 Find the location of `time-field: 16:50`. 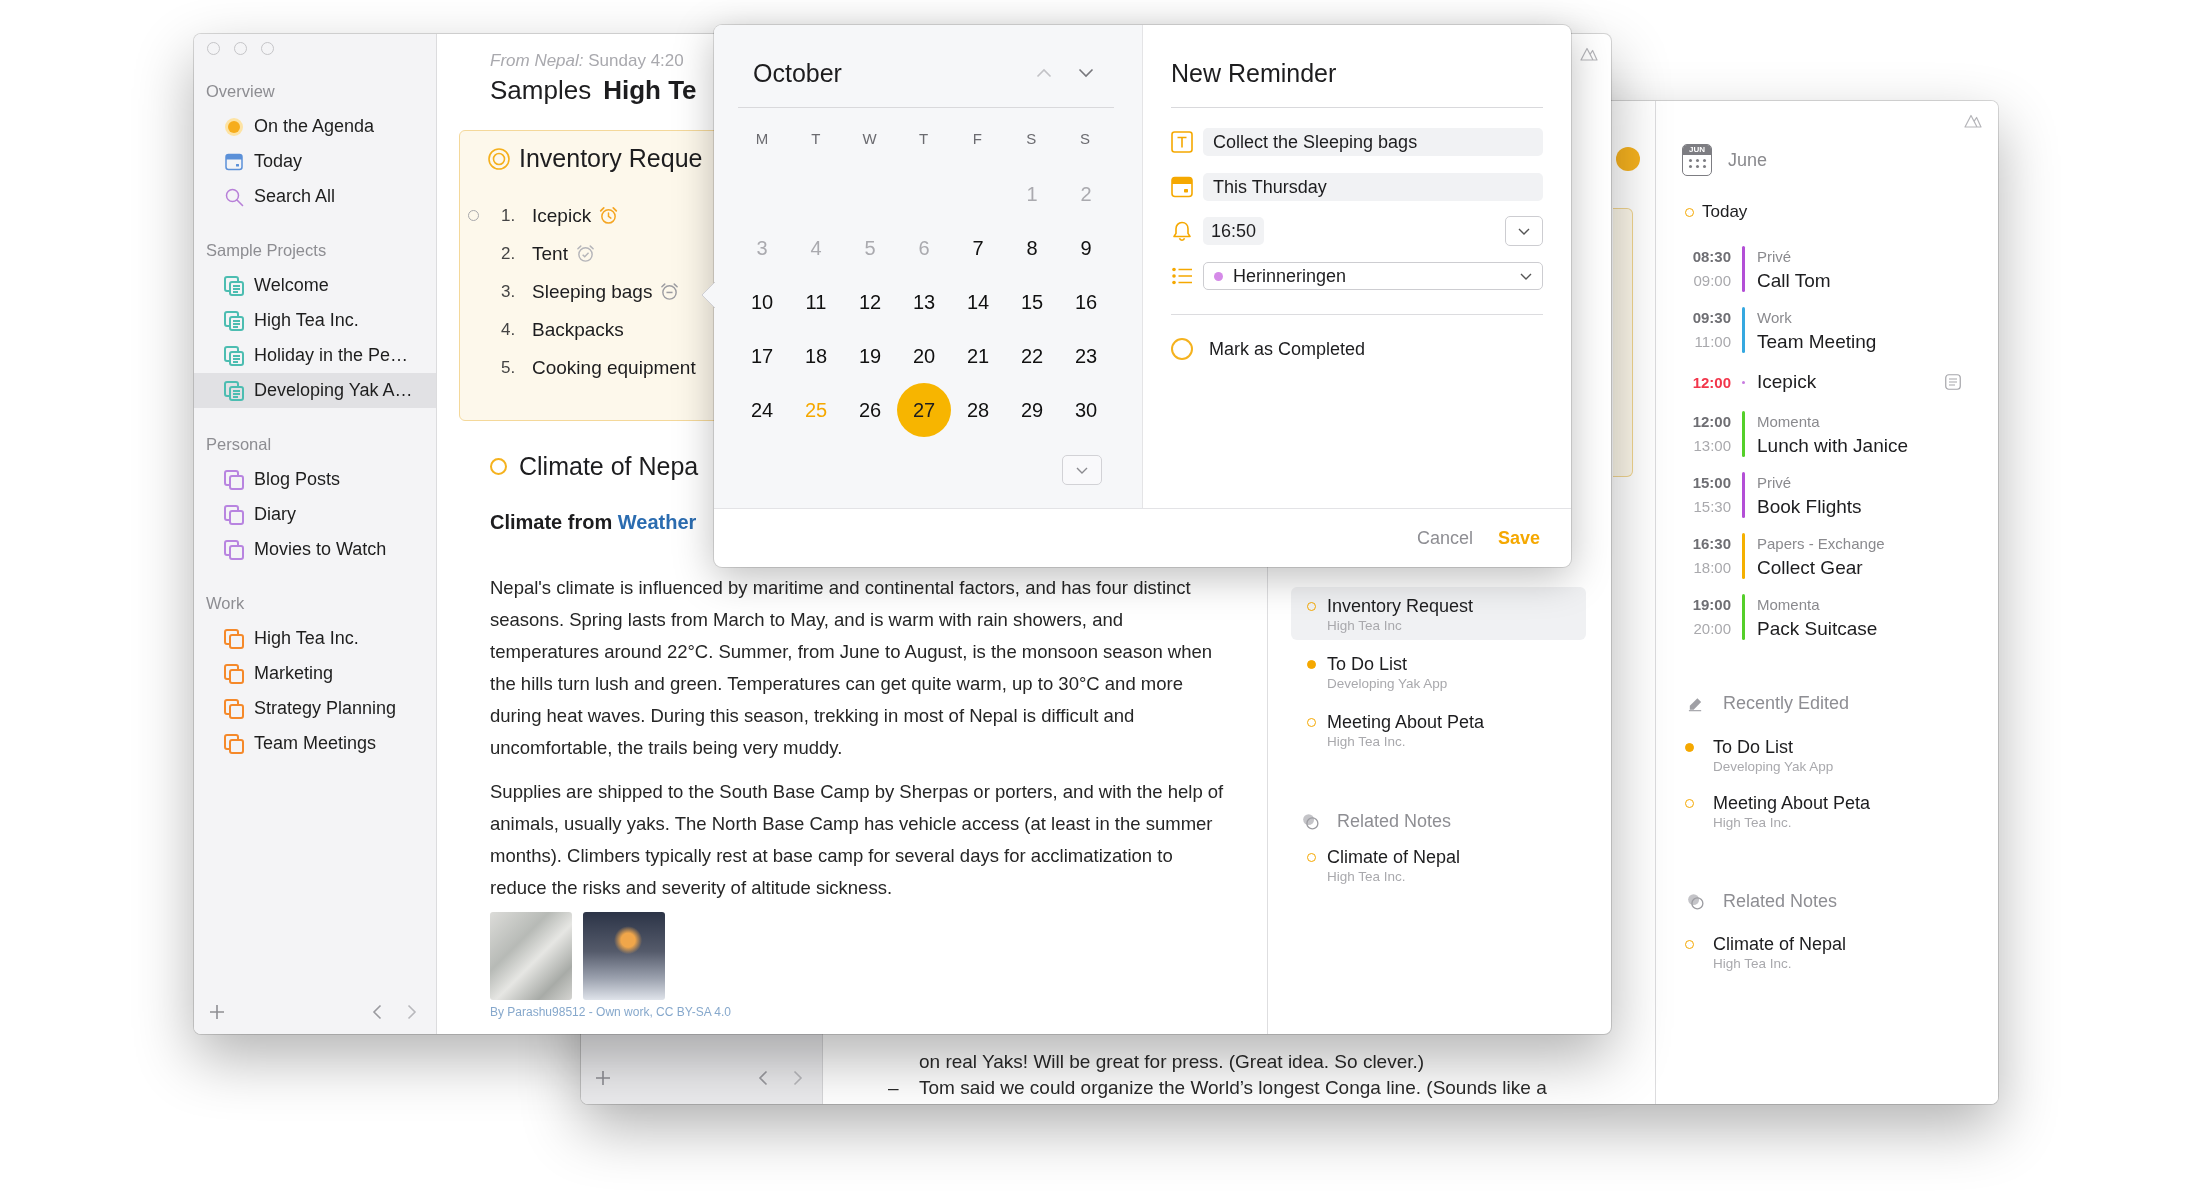

time-field: 16:50 is located at coordinates (1234, 231).